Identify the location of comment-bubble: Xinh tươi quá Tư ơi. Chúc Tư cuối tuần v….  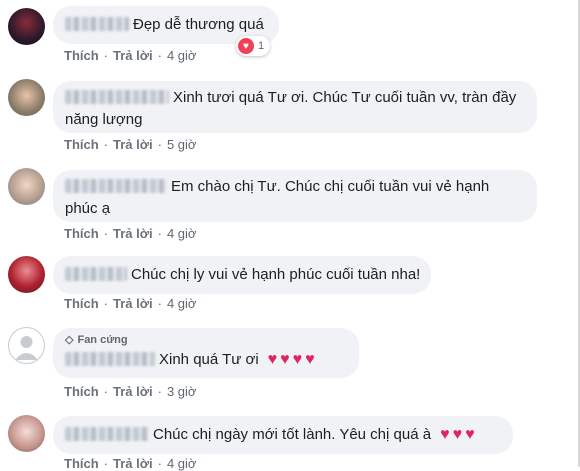
(295, 107).